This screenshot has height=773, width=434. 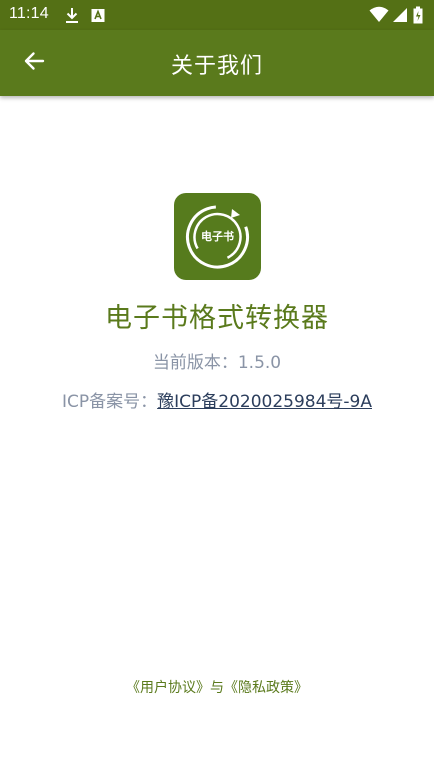 What do you see at coordinates (217, 318) in the screenshot?
I see `app-name: 电子书格式转换器` at bounding box center [217, 318].